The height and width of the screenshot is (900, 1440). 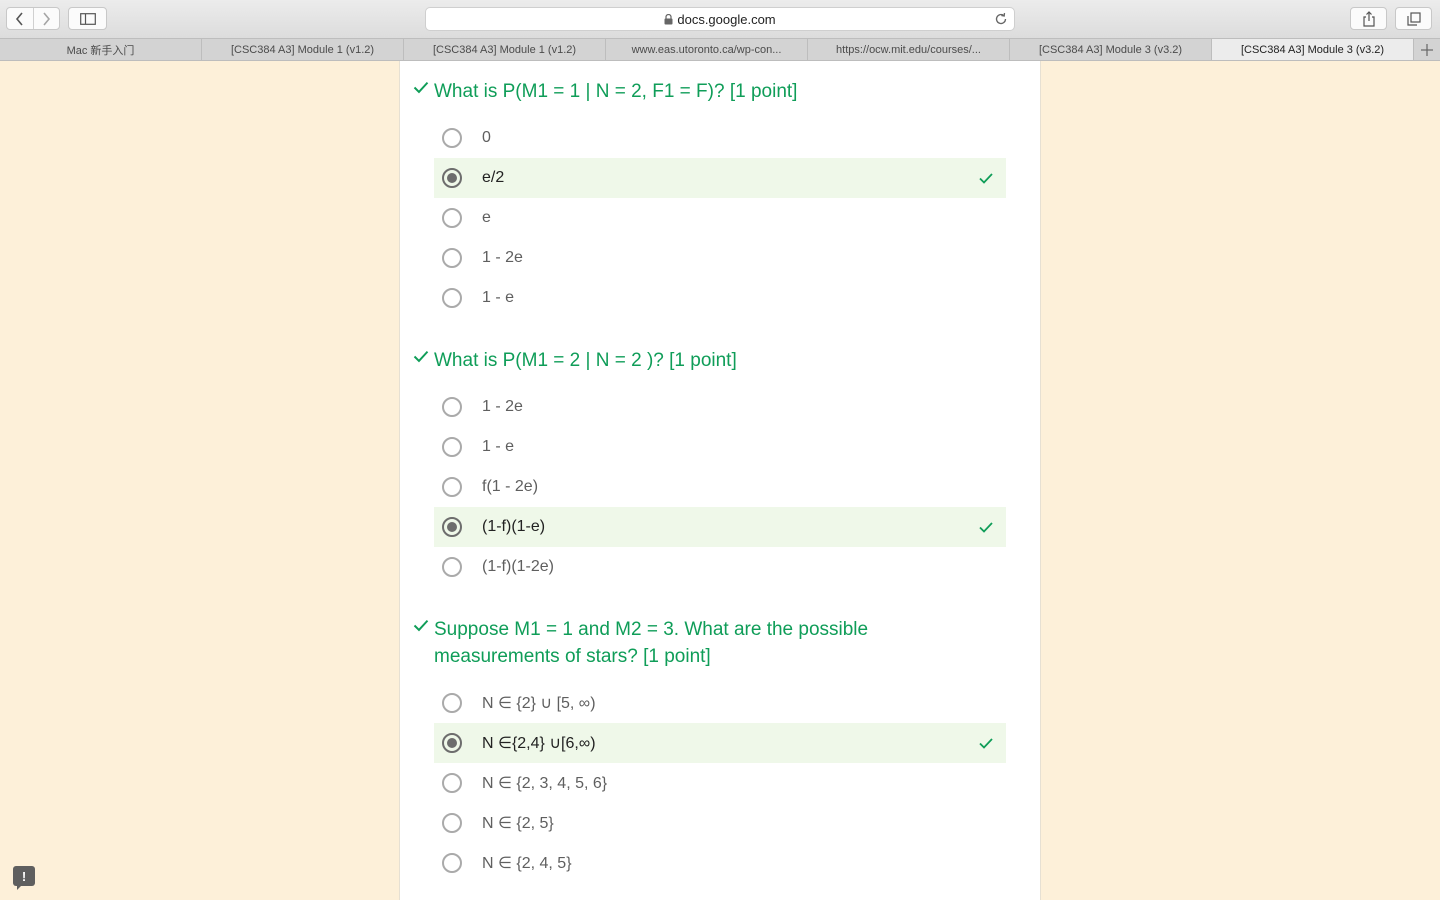 What do you see at coordinates (720, 527) in the screenshot?
I see `answer-option-selected: (1-f)(1-e)` at bounding box center [720, 527].